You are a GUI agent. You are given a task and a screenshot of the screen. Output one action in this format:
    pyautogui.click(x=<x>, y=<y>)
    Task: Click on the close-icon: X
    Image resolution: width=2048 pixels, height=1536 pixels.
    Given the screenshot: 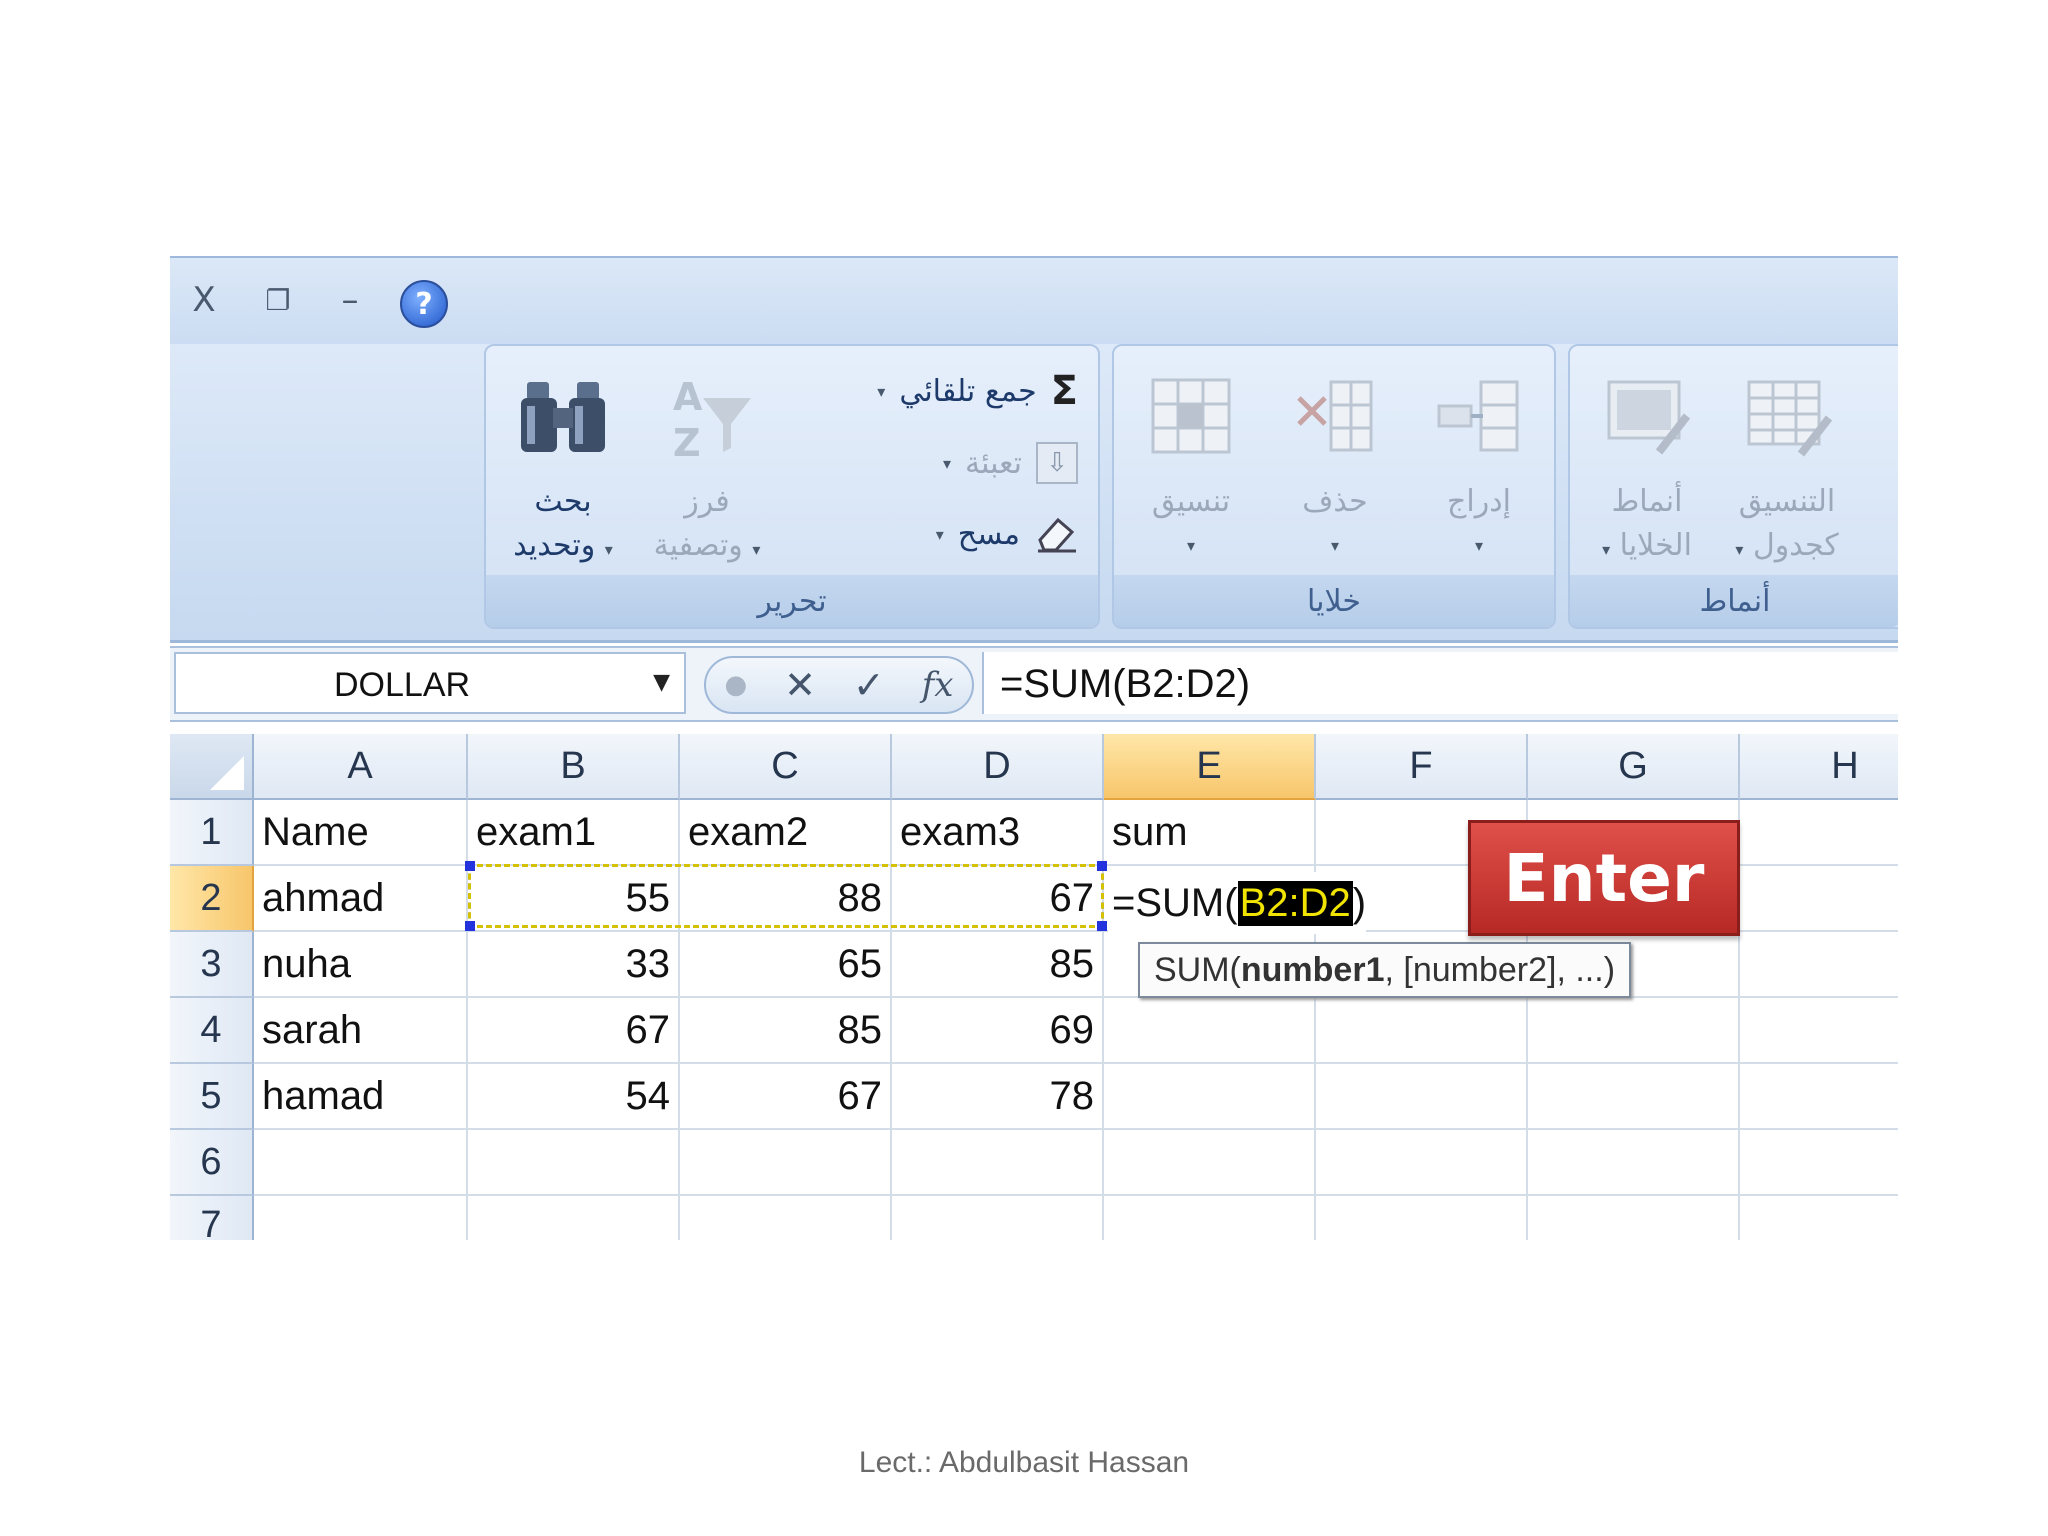 What is the action you would take?
    pyautogui.click(x=204, y=300)
    